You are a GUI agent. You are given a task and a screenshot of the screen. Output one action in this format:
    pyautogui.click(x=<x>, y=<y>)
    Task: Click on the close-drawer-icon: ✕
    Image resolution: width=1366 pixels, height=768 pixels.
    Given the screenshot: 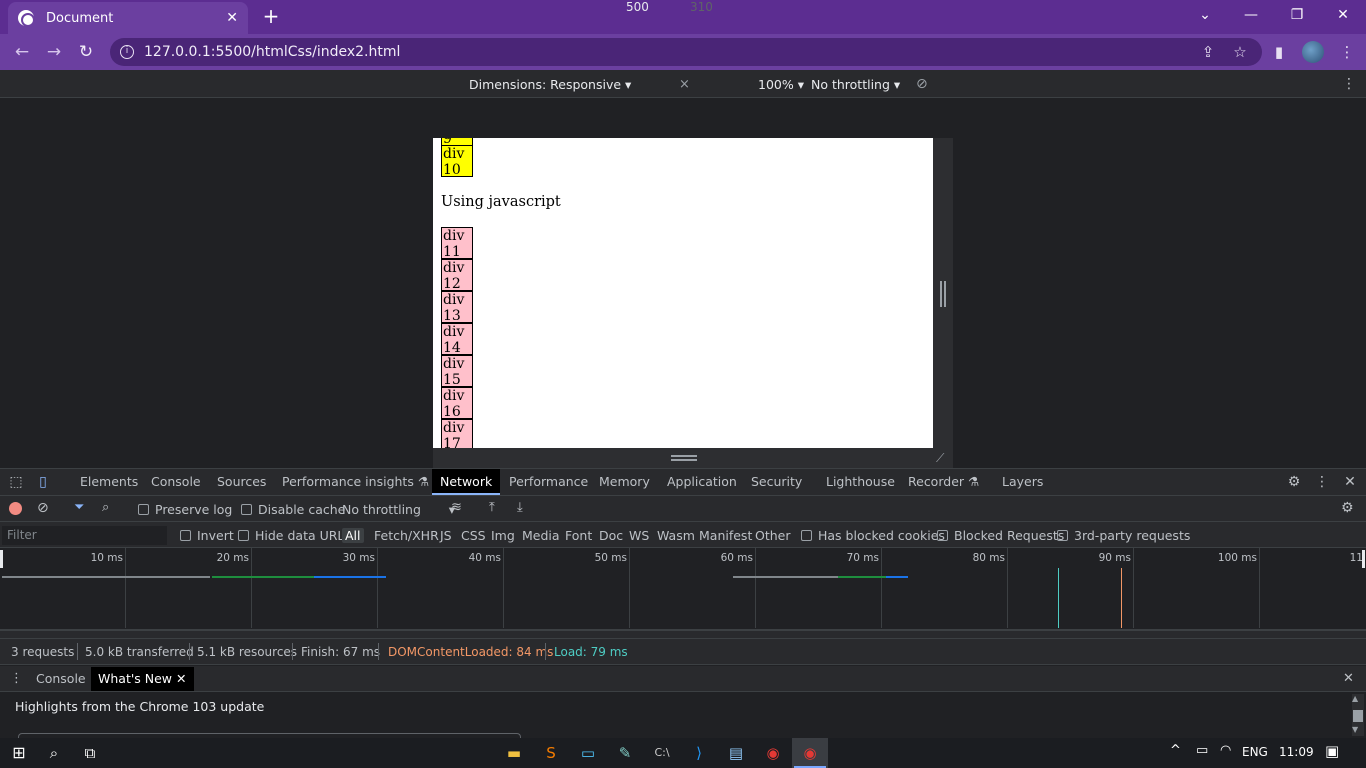 What is the action you would take?
    pyautogui.click(x=1348, y=678)
    